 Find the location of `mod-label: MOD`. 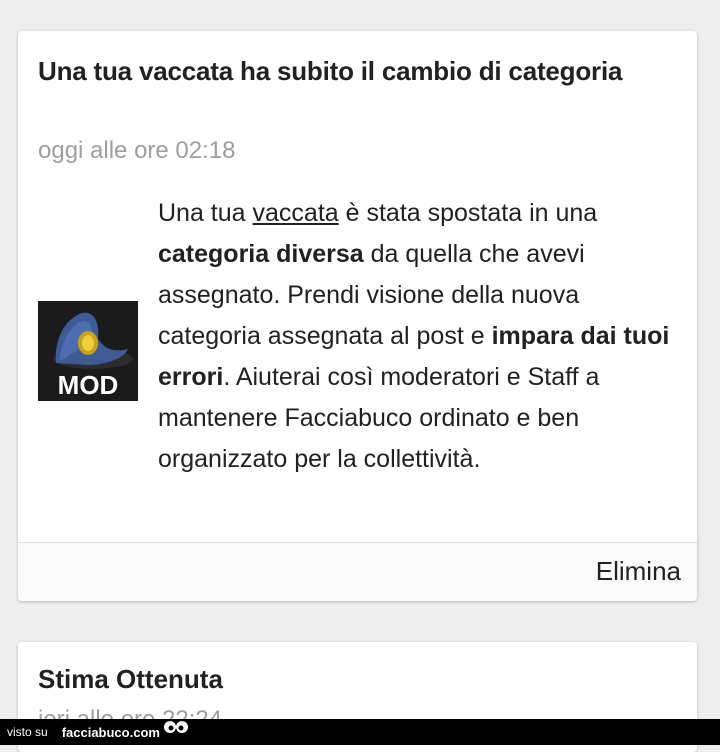

mod-label: MOD is located at coordinates (88, 385).